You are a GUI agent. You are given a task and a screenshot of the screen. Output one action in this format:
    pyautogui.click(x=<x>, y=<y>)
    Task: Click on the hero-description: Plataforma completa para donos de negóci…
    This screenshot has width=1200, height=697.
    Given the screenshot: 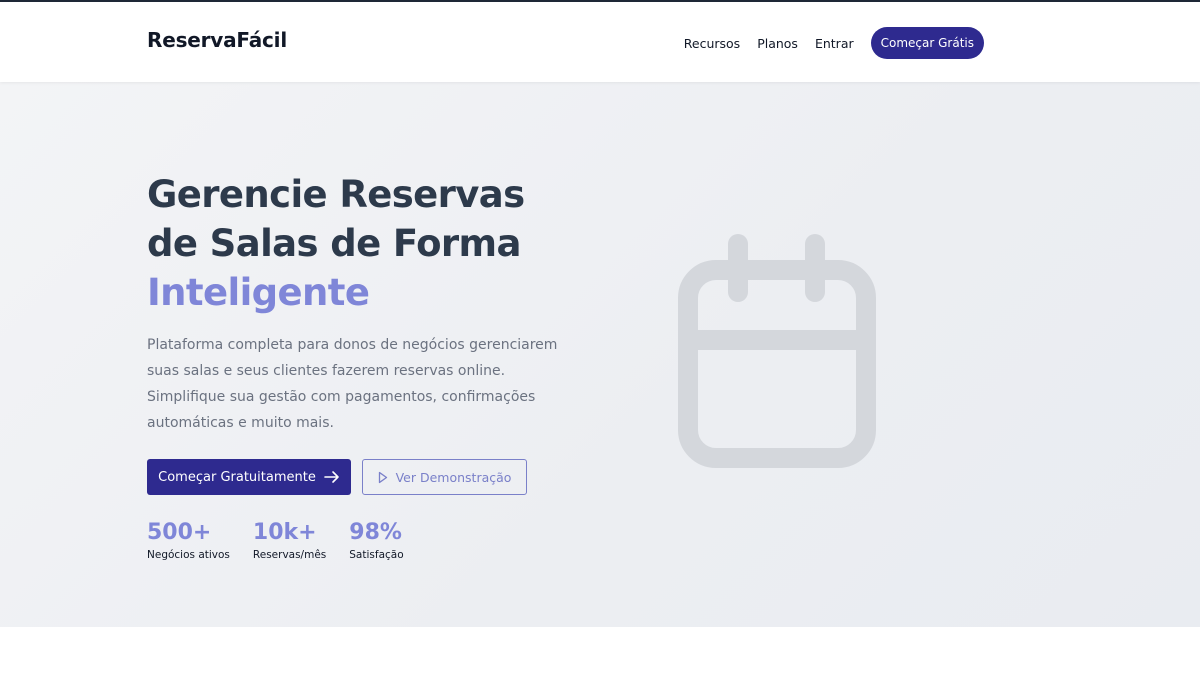 What is the action you would take?
    pyautogui.click(x=352, y=384)
    